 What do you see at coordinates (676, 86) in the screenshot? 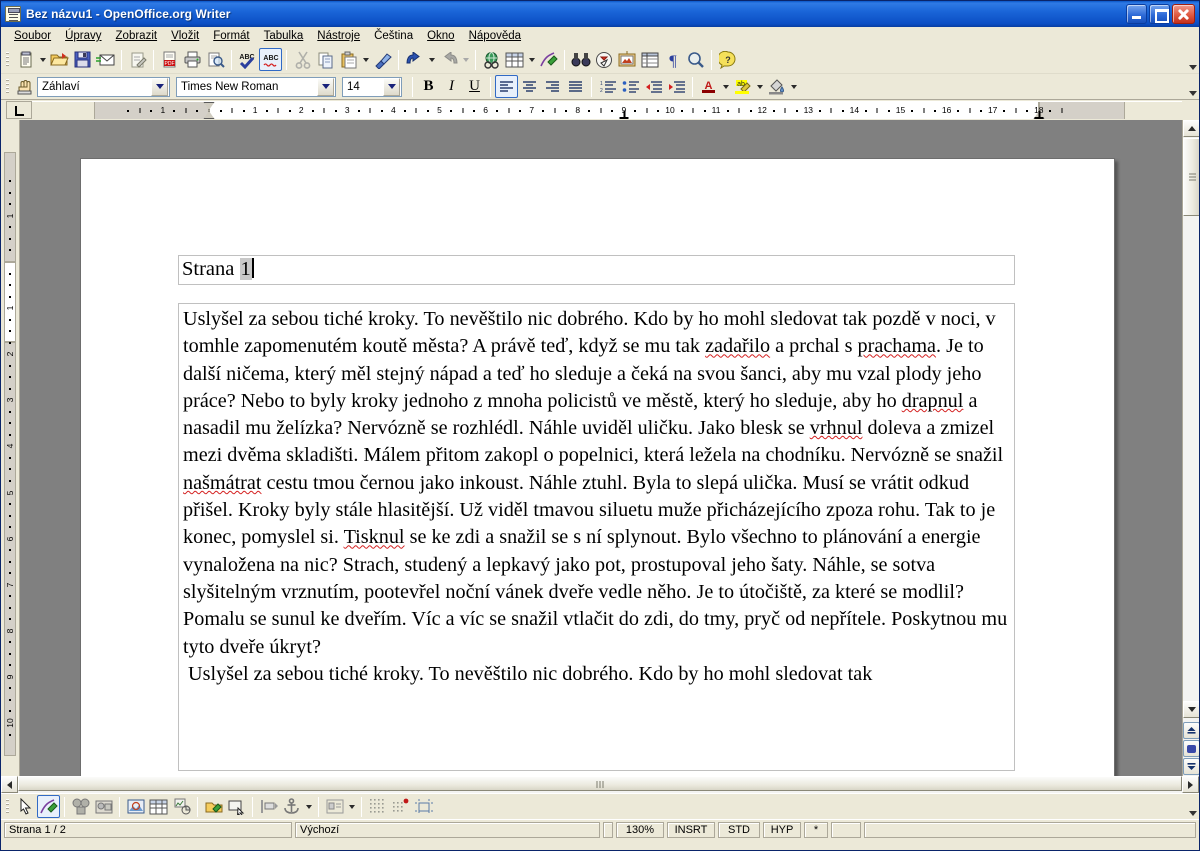
I see `increase-indent-icon` at bounding box center [676, 86].